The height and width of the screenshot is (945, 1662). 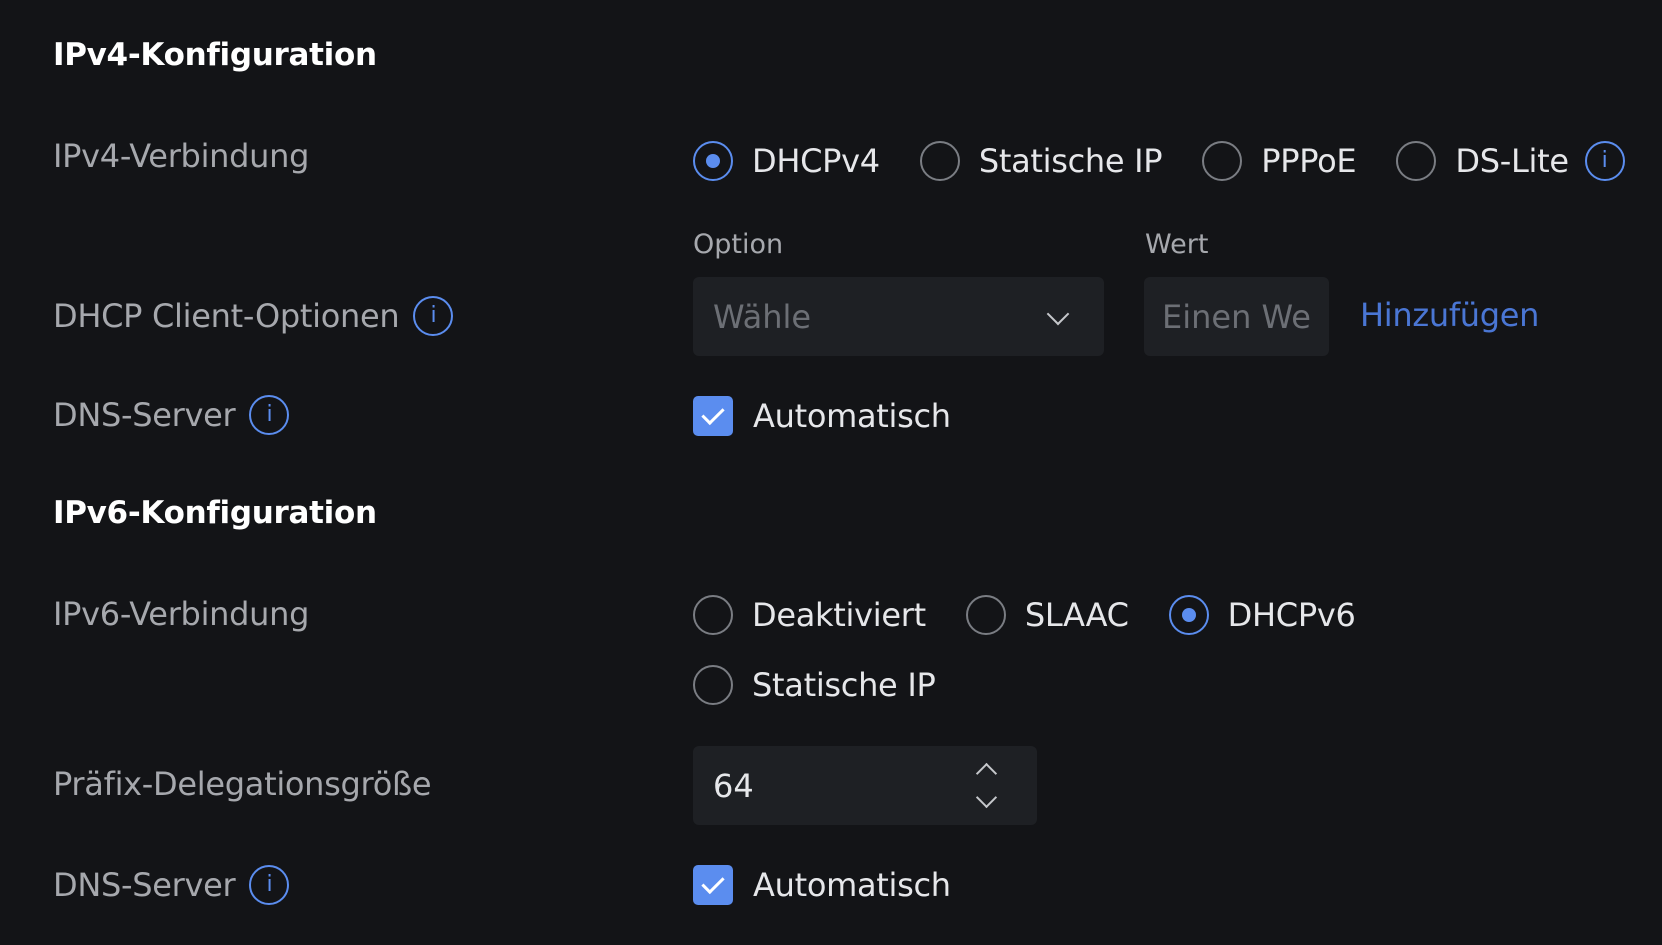 What do you see at coordinates (1041, 161) in the screenshot?
I see `radio-ipv4-static-ip: Statische IP` at bounding box center [1041, 161].